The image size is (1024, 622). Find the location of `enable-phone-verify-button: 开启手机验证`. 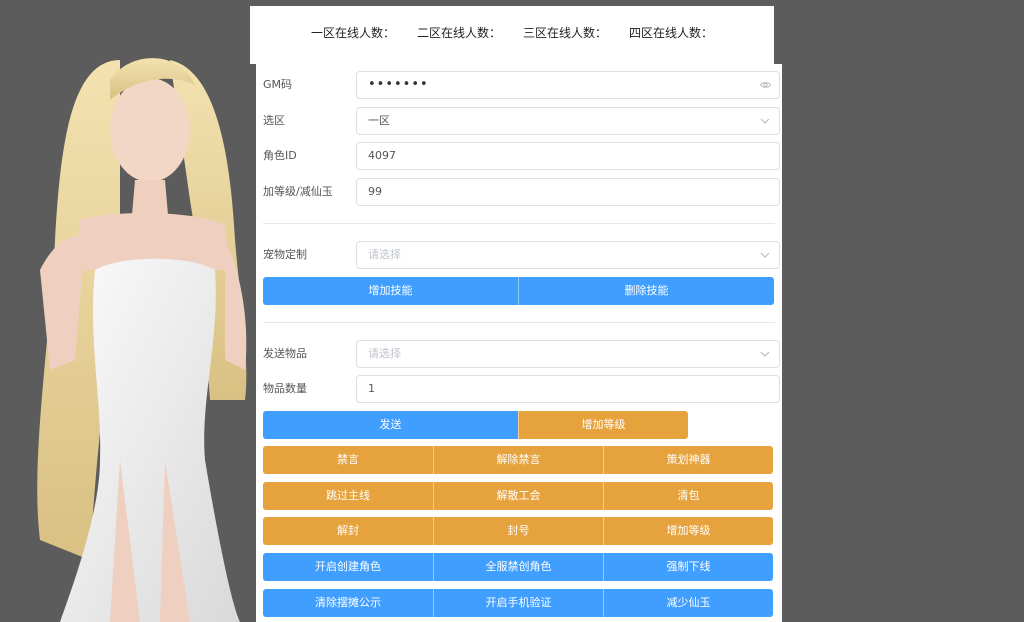

enable-phone-verify-button: 开启手机验证 is located at coordinates (518, 603).